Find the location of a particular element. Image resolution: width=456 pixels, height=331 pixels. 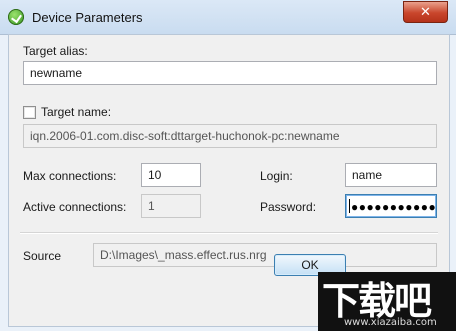

close-button: ✕ is located at coordinates (425, 12).